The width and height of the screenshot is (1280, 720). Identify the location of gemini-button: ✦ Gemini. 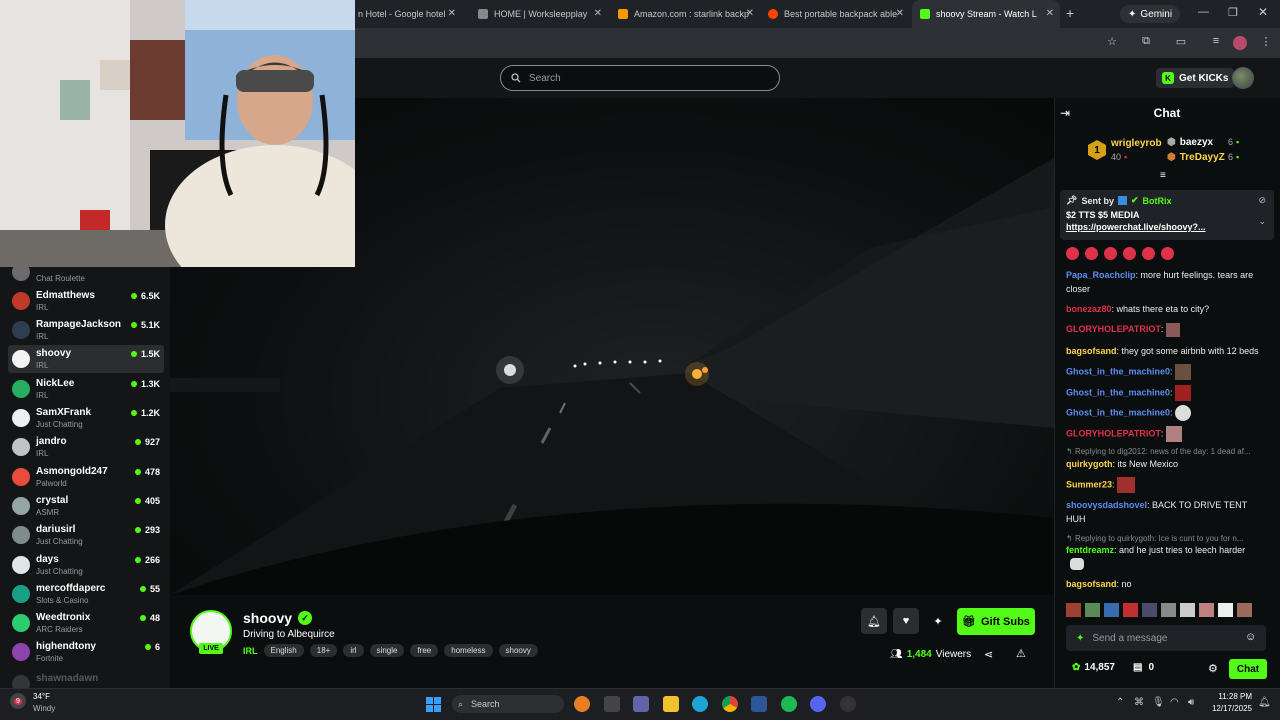
(1150, 14).